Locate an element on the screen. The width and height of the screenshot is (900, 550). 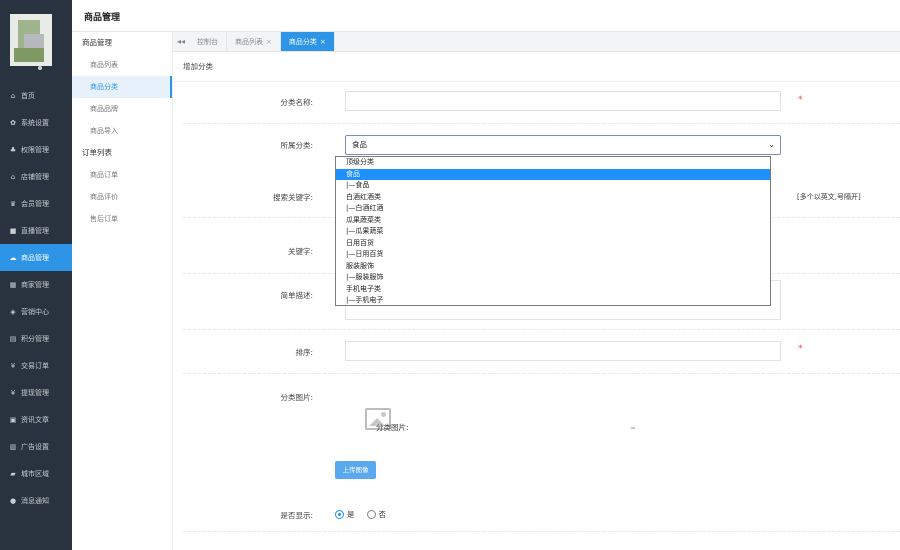
dropdown-option: |—瓜果蔬菜 is located at coordinates (553, 232).